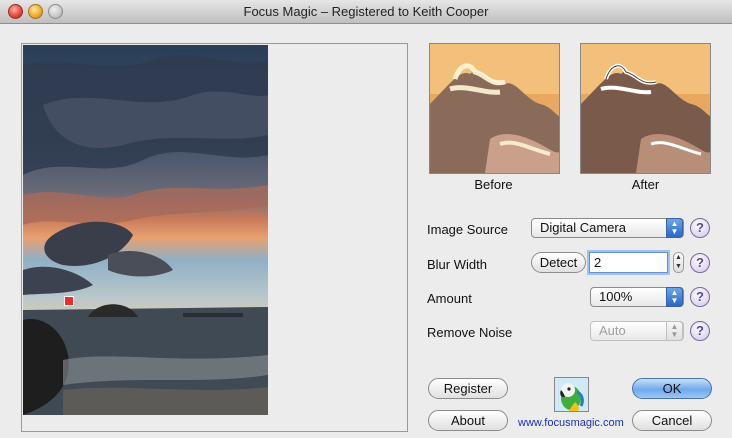 Image resolution: width=732 pixels, height=438 pixels. What do you see at coordinates (493, 184) in the screenshot?
I see `before-label: Before` at bounding box center [493, 184].